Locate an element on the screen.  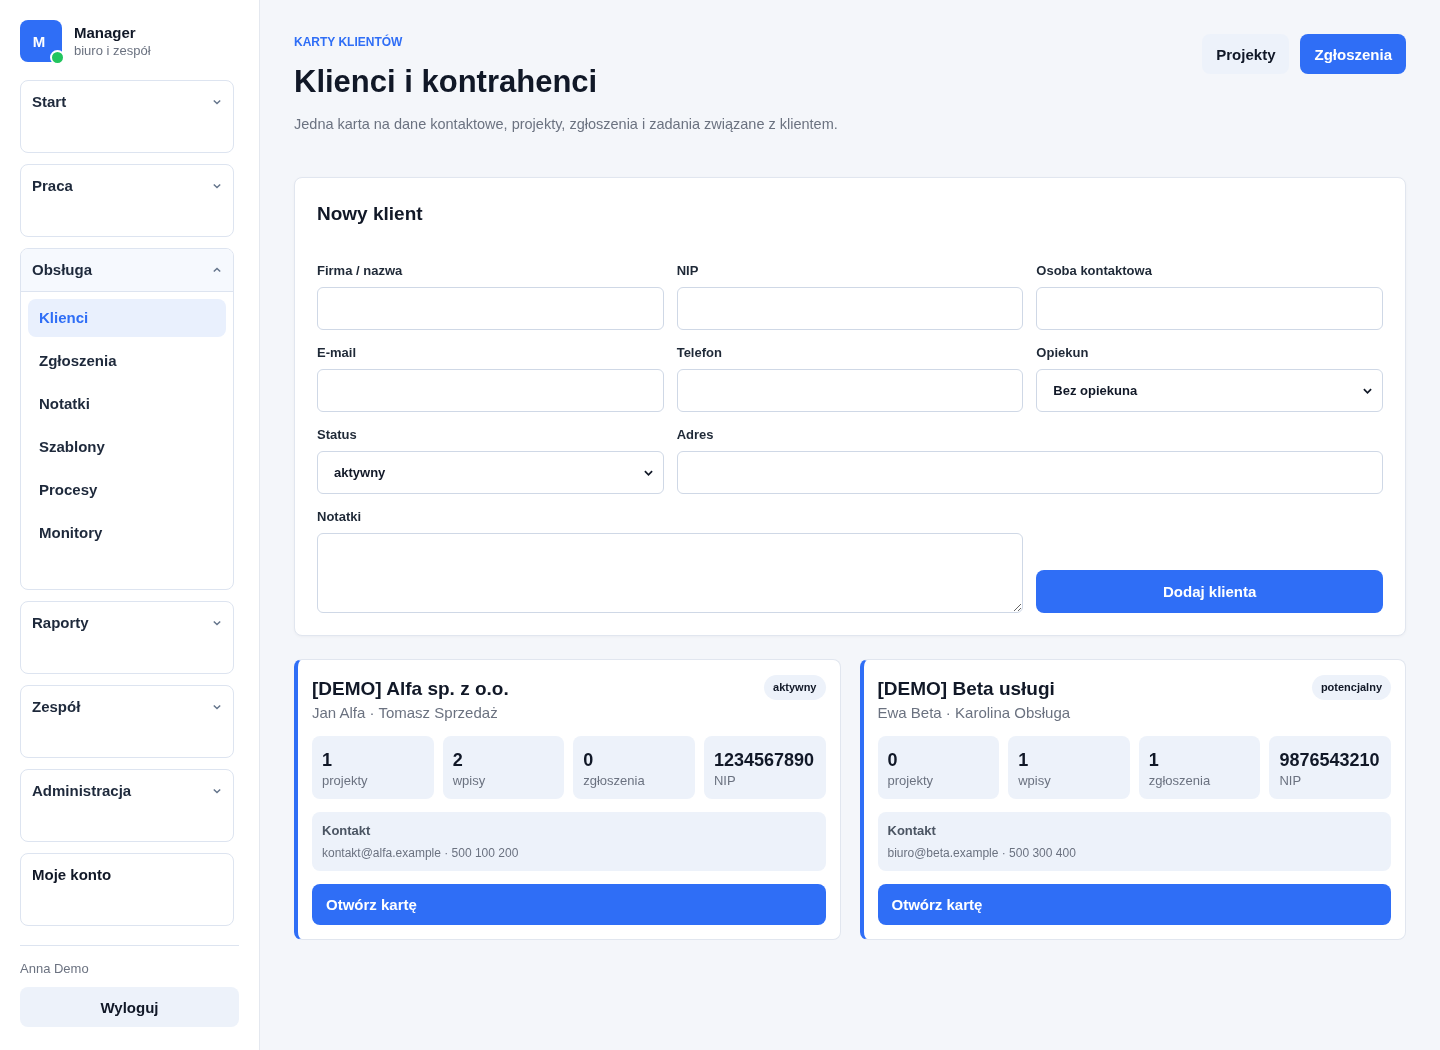
client-name: [DEMO] Beta usługi is located at coordinates (966, 689).